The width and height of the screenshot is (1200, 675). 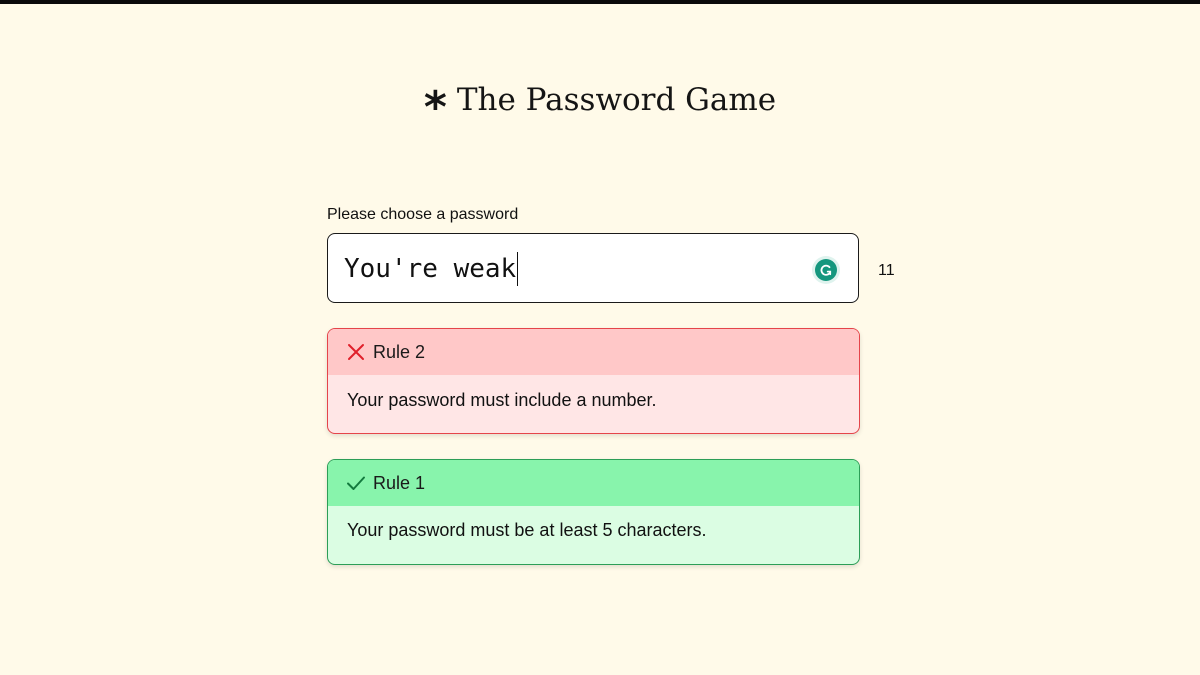 I want to click on page-title-text: The Password Game, so click(x=616, y=100).